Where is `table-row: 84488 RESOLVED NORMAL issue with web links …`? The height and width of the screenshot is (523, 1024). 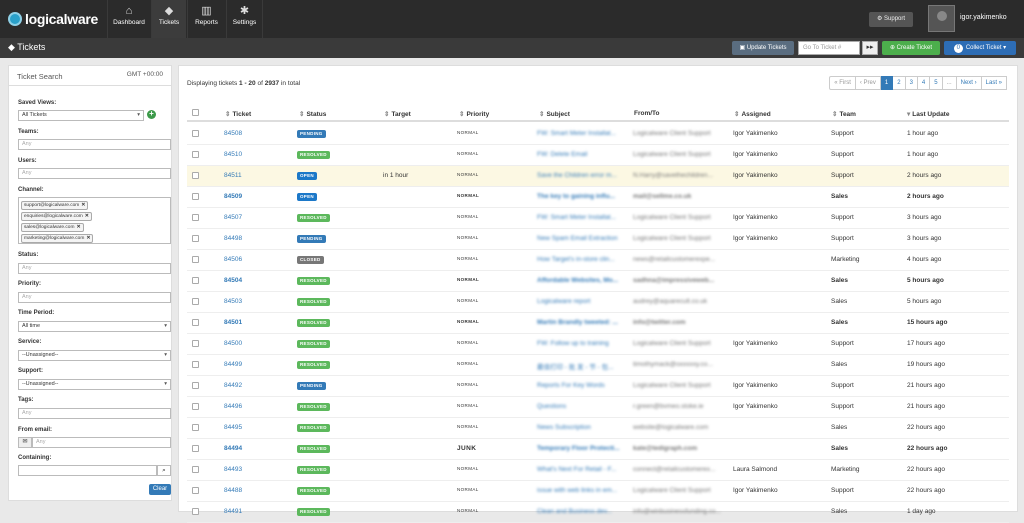 table-row: 84488 RESOLVED NORMAL issue with web links … is located at coordinates (598, 491).